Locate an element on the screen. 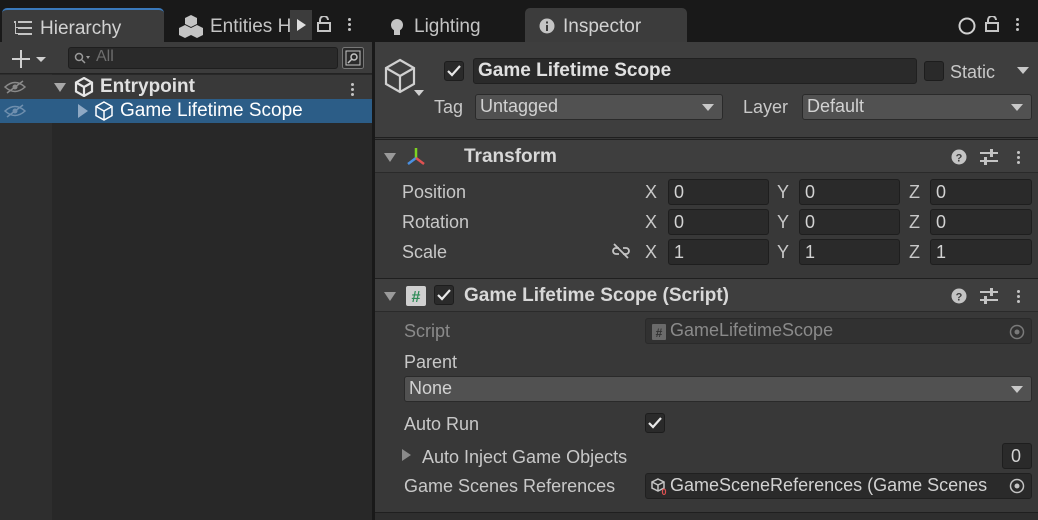 This screenshot has width=1038, height=520. script-component-header: # Game Lifetime Scope (Script) ? is located at coordinates (706, 295).